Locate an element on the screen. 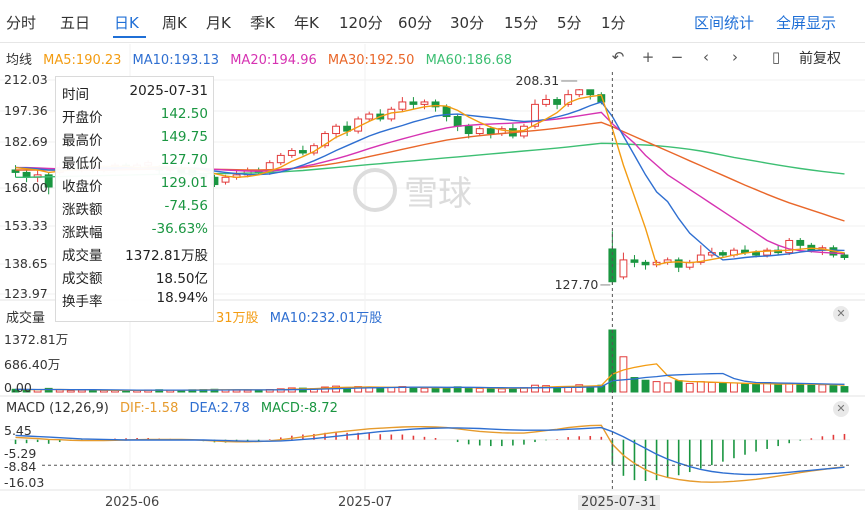 This screenshot has width=865, height=519. volume-y-tick: 686.40万 is located at coordinates (32, 364).